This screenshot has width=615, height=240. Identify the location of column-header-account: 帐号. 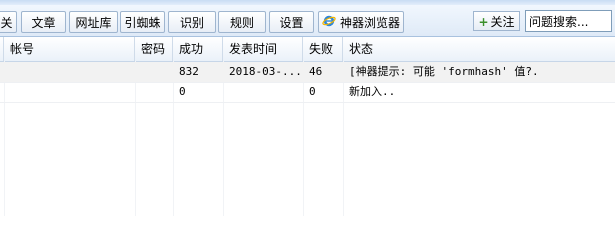
(69, 49).